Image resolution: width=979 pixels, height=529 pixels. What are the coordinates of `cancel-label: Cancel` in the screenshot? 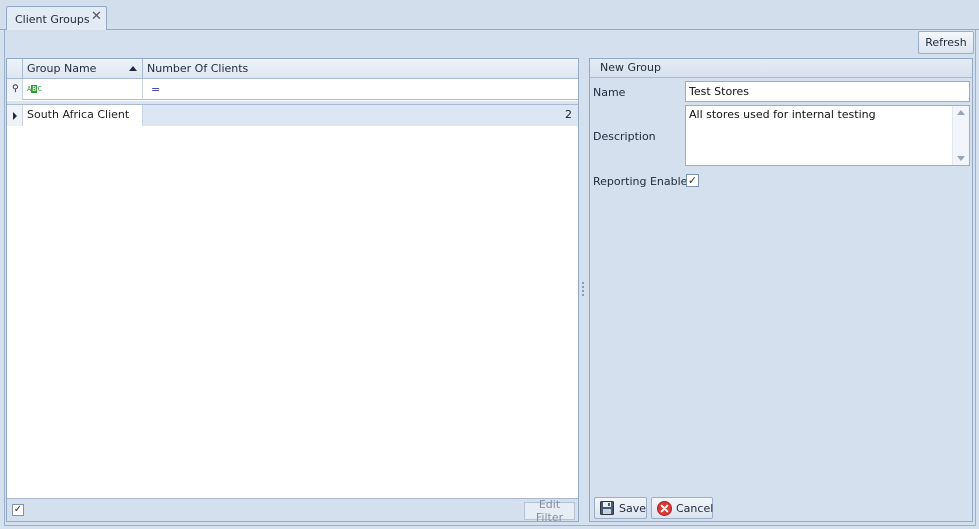 It's located at (695, 508).